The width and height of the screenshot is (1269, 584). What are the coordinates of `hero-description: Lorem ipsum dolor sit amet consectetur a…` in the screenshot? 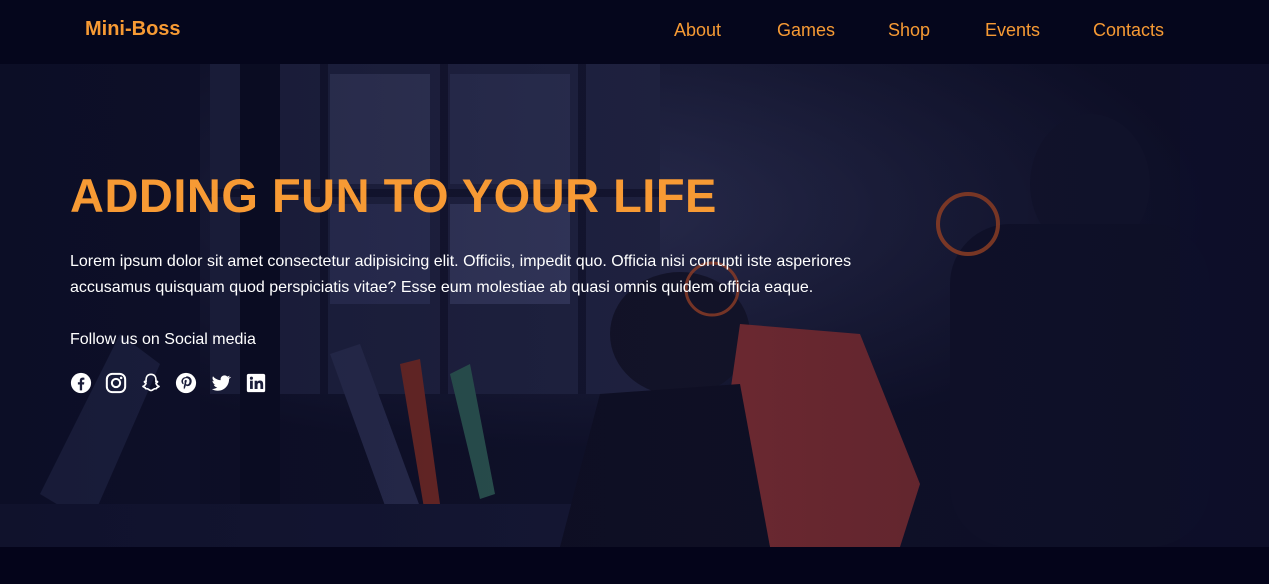 It's located at (461, 274).